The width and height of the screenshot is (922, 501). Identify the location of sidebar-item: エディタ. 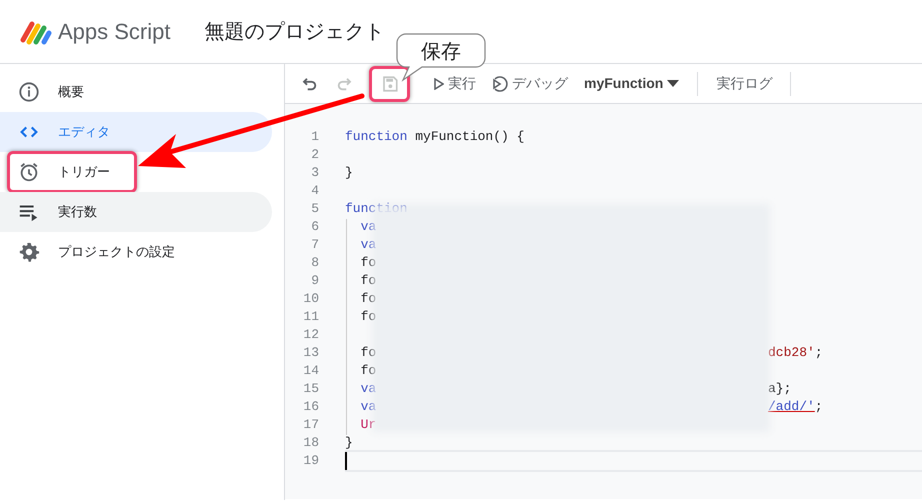
(136, 132).